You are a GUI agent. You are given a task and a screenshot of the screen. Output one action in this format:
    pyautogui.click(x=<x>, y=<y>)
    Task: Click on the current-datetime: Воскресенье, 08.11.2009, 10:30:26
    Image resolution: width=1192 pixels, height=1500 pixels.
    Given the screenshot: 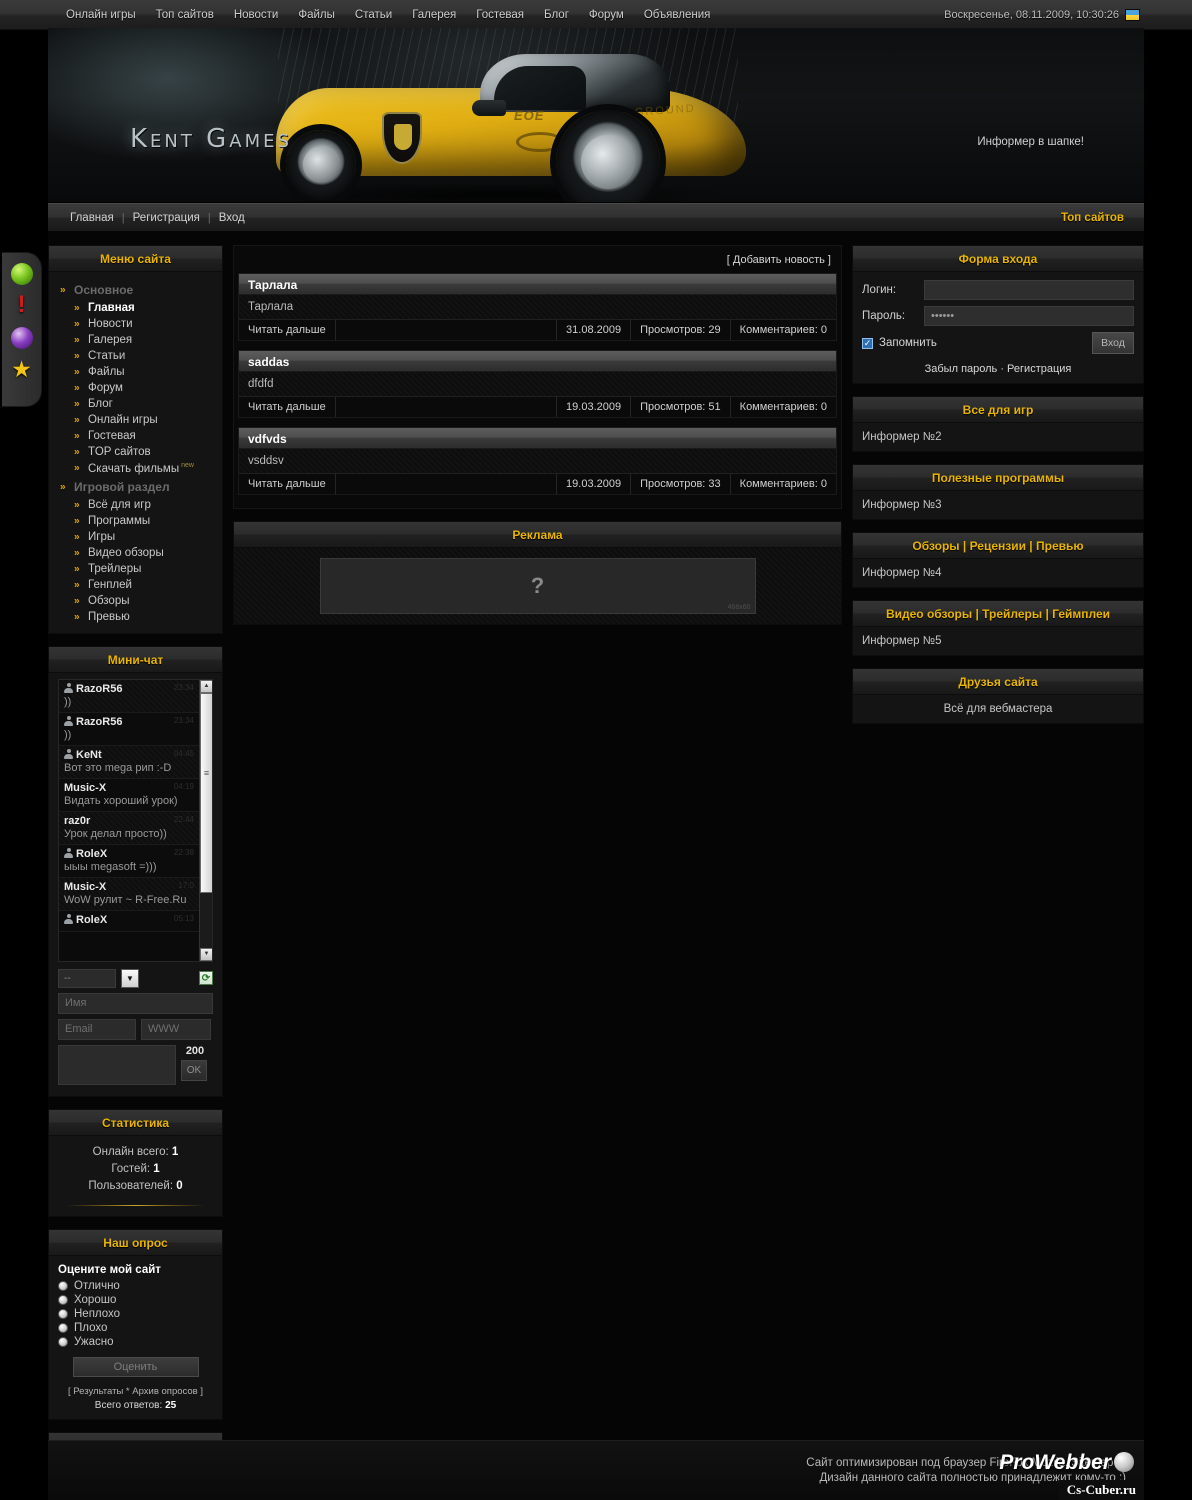 What is the action you would take?
    pyautogui.click(x=1042, y=14)
    